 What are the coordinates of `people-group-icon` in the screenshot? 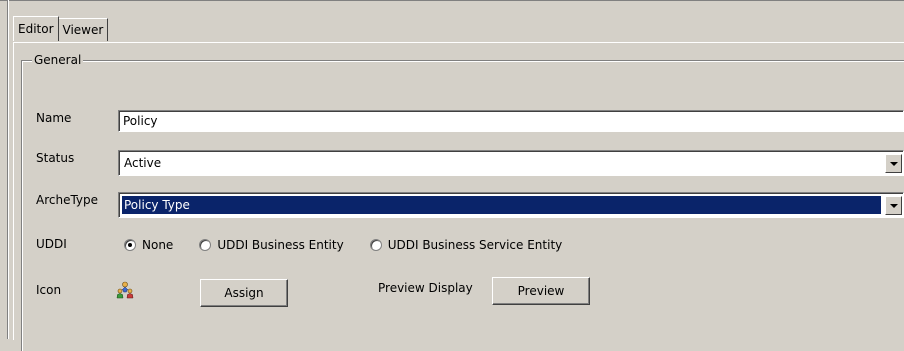 It's located at (125, 290).